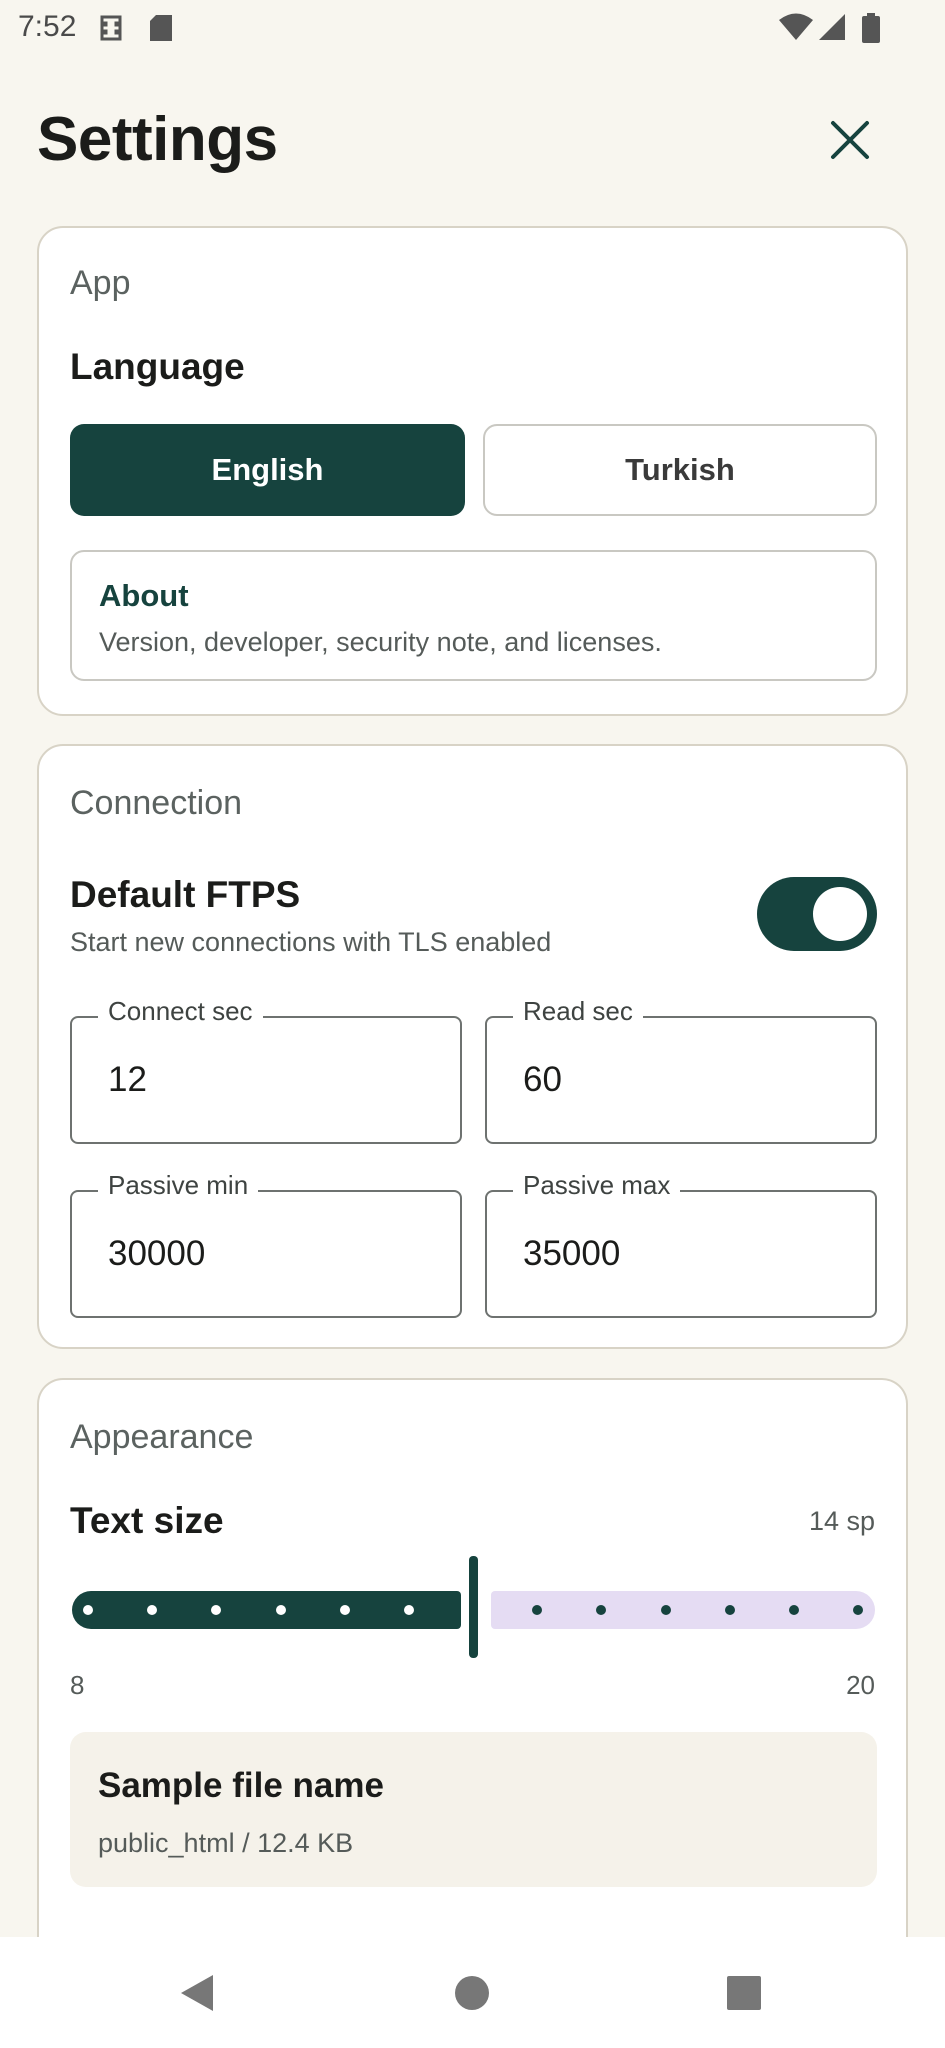 This screenshot has height=2048, width=945. I want to click on recents-button, so click(744, 1993).